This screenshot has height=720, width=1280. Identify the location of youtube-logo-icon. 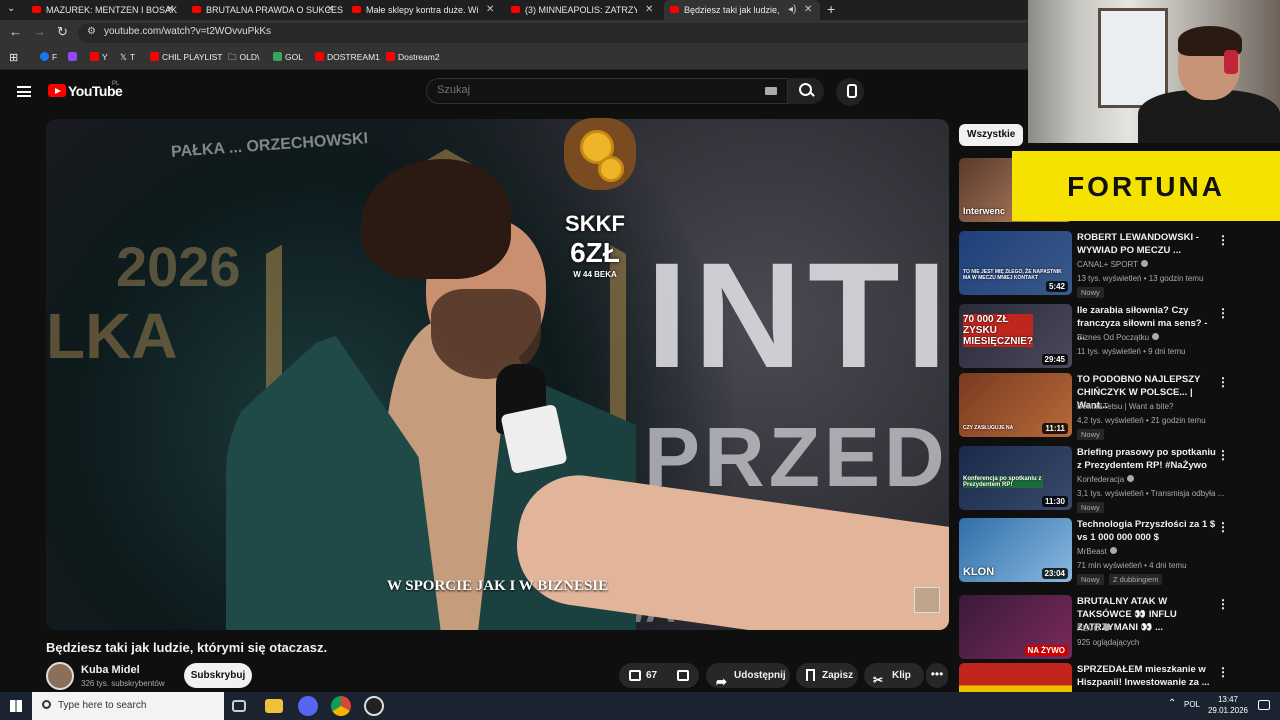
(57, 90).